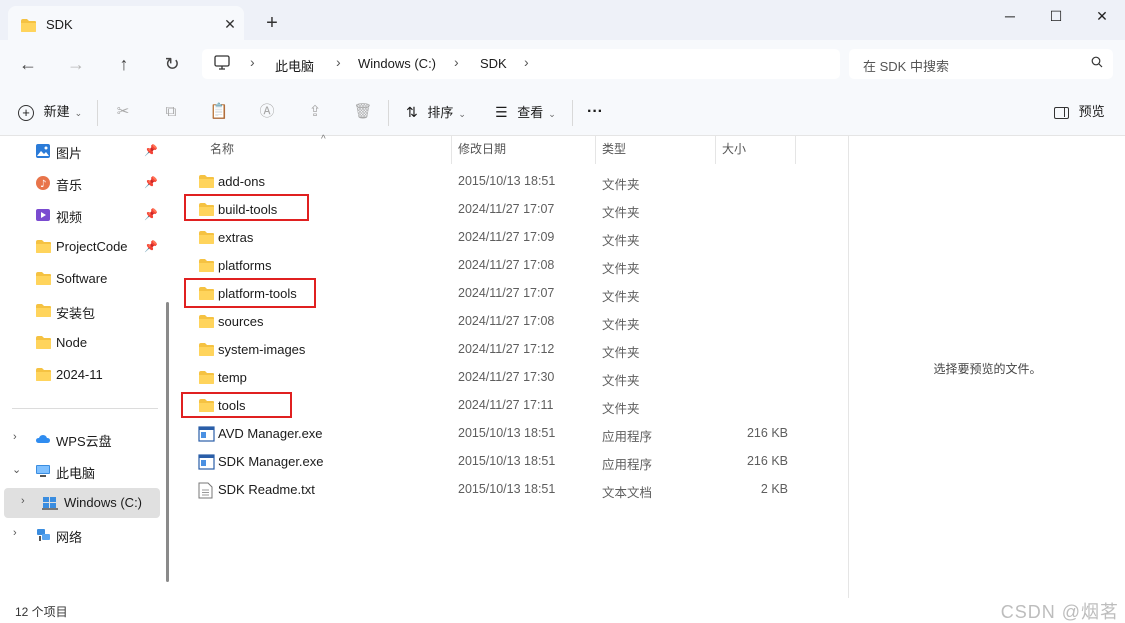 This screenshot has height=623, width=1125. Describe the element at coordinates (906, 65) in the screenshot. I see `search-input: 在 SDK 中搜索` at that location.